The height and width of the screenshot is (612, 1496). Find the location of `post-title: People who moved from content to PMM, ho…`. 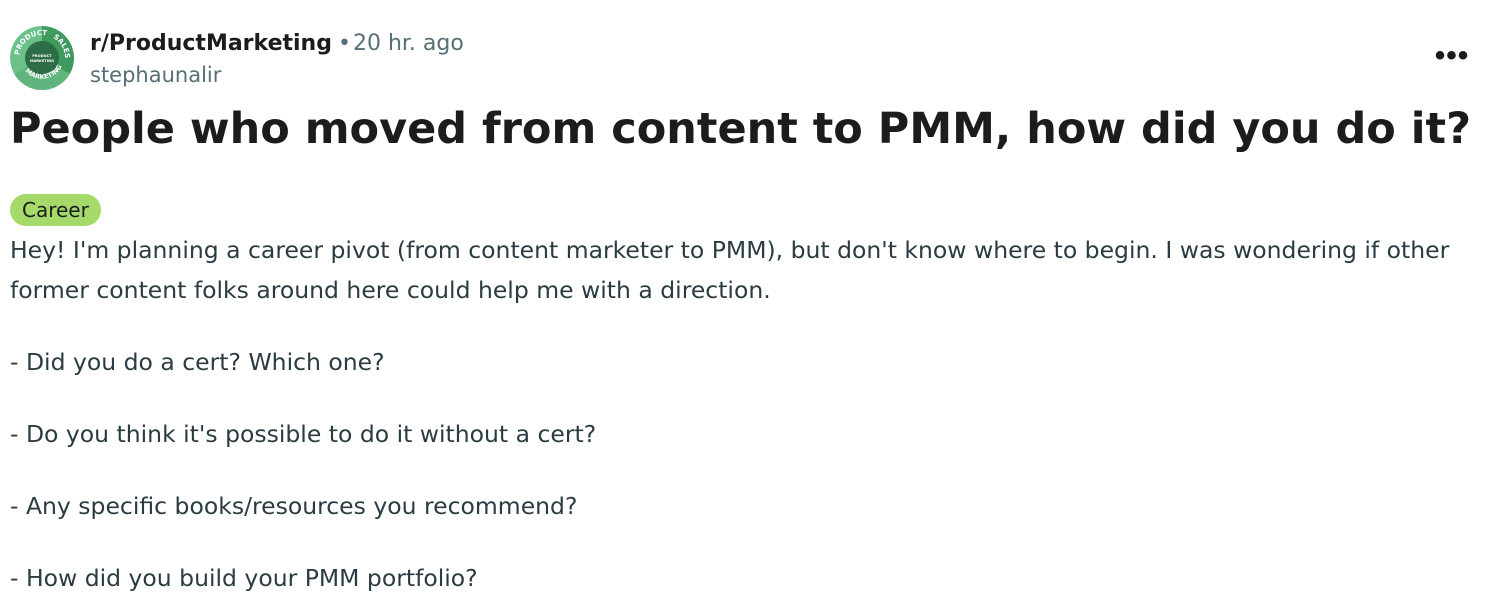

post-title: People who moved from content to PMM, ho… is located at coordinates (741, 129).